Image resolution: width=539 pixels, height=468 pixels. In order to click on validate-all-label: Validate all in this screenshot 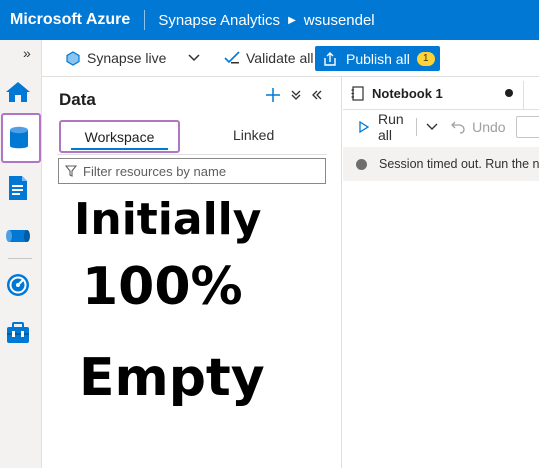, I will do `click(280, 58)`.